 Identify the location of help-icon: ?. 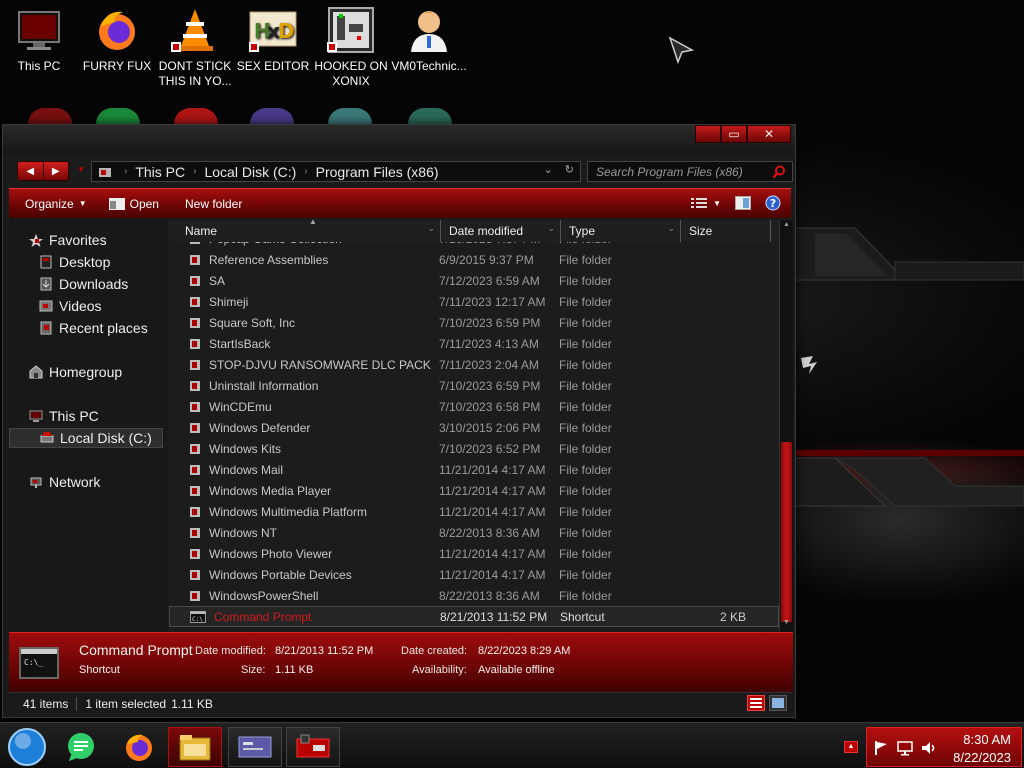
(773, 203).